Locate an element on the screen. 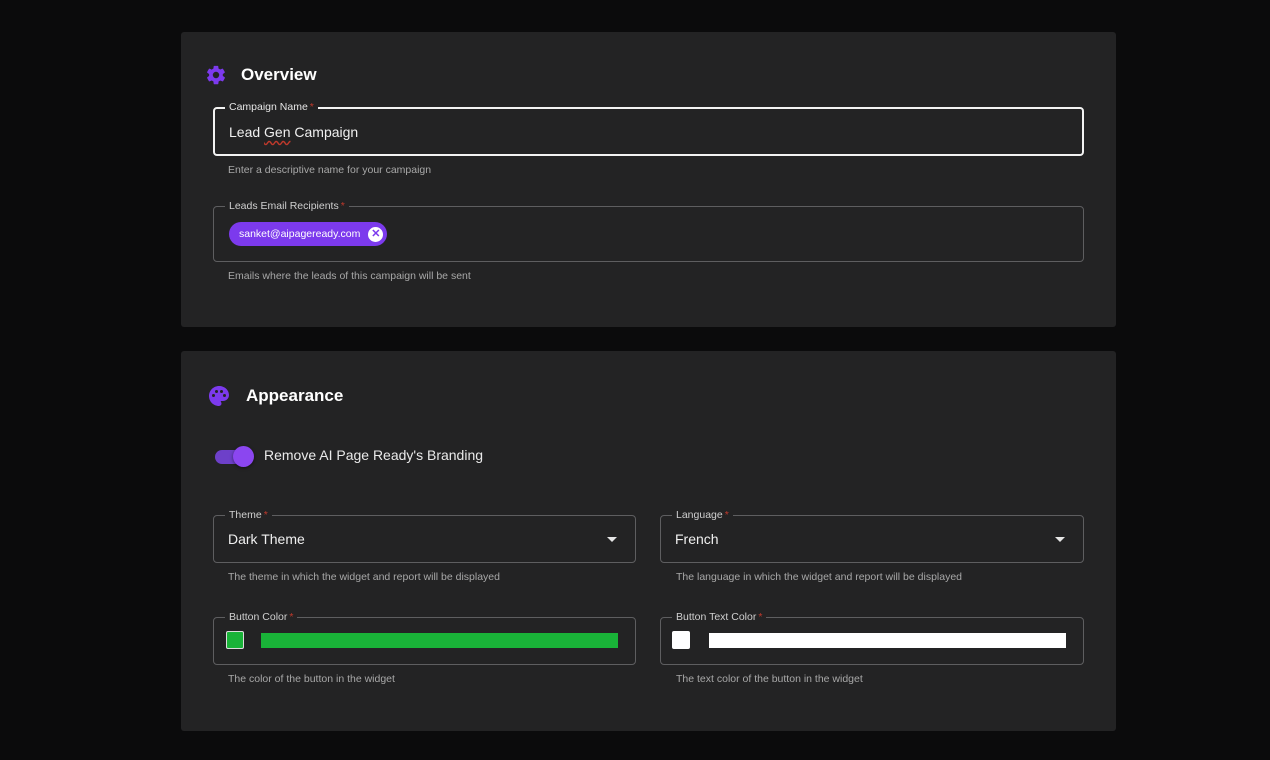  button-color-field: Button Color * is located at coordinates (424, 637).